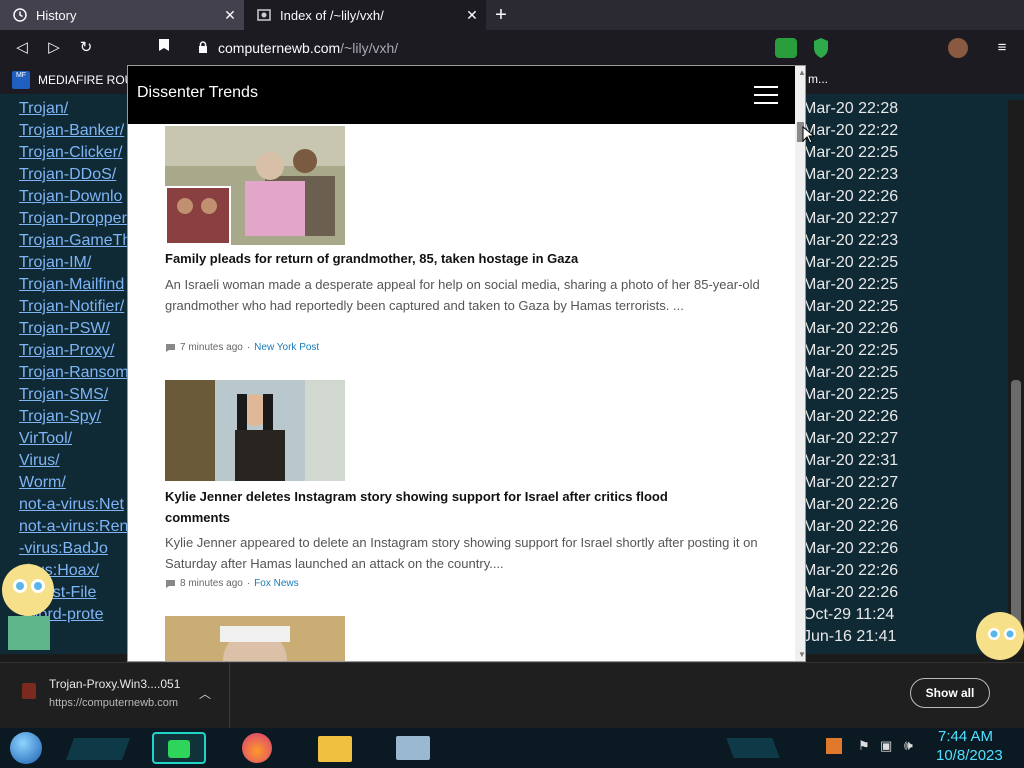 This screenshot has height=768, width=1024. What do you see at coordinates (501, 15) in the screenshot?
I see `new-tab-button: +` at bounding box center [501, 15].